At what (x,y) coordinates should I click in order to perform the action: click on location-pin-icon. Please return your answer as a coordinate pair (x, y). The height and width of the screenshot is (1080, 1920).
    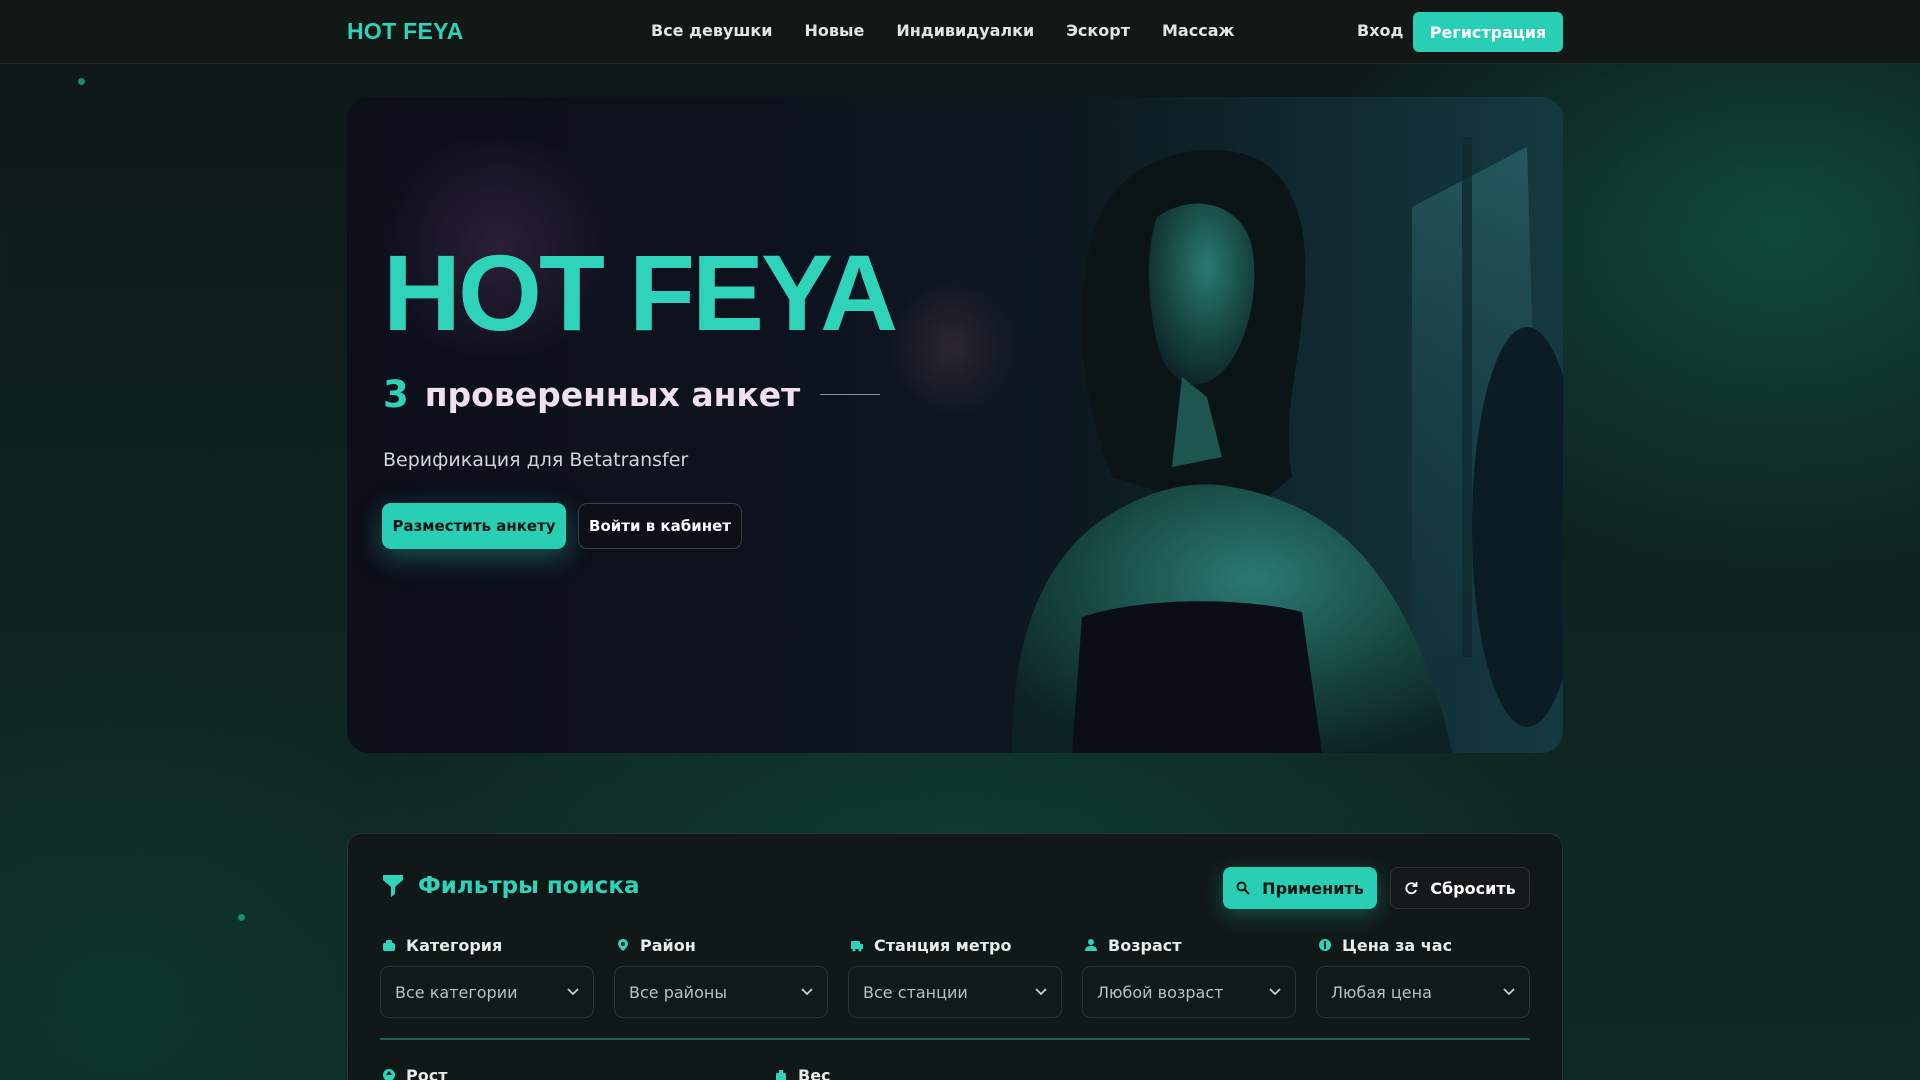
    Looking at the image, I should click on (623, 945).